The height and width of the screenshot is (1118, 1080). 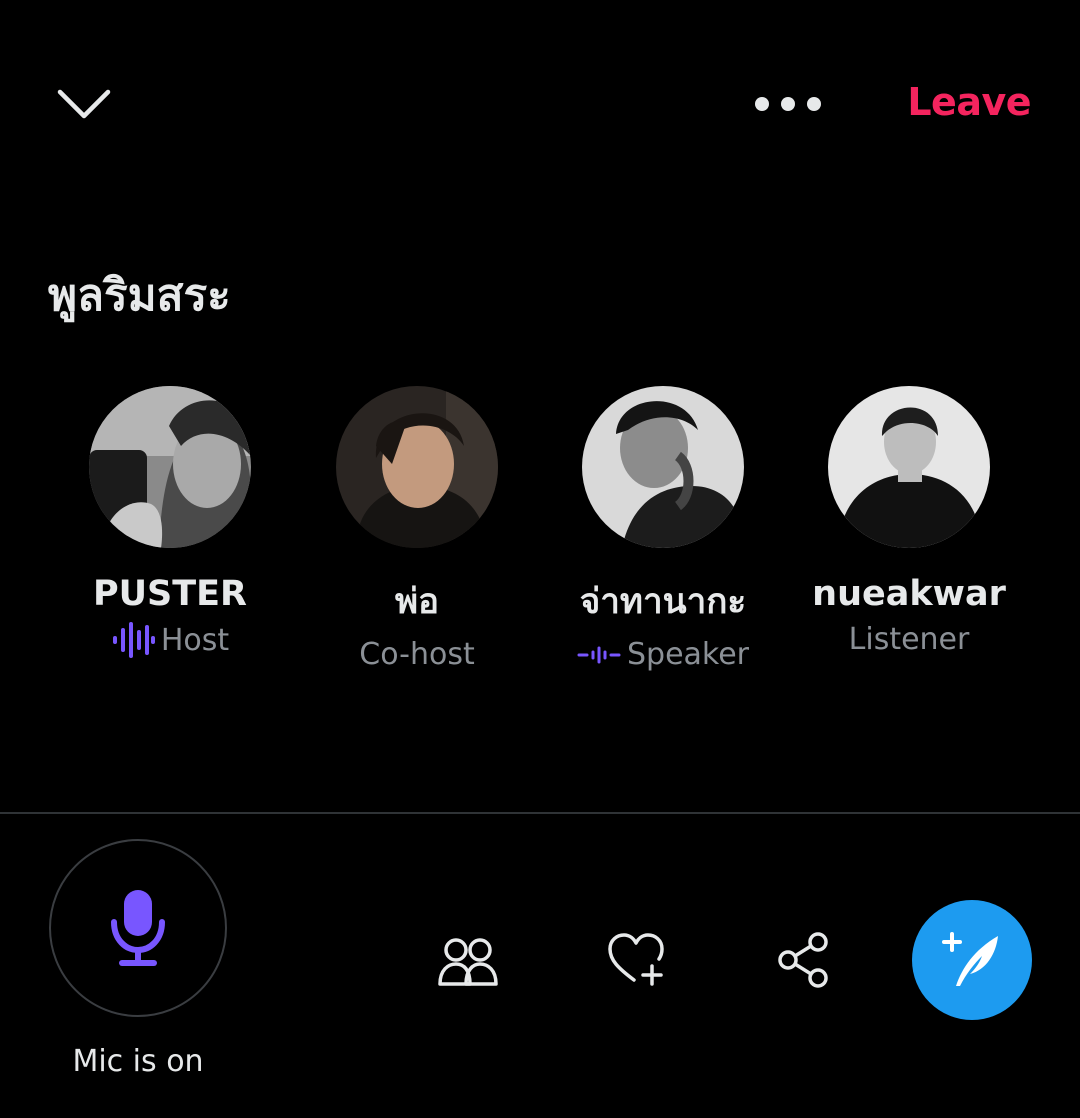 I want to click on people-icon, so click(x=468, y=962).